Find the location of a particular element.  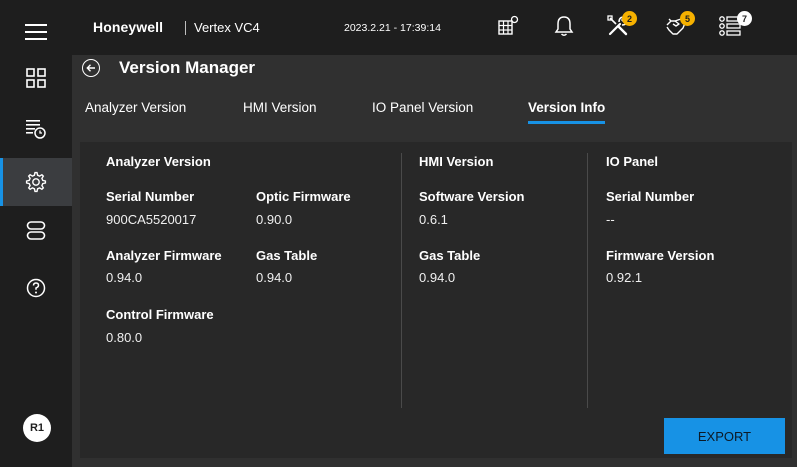

user-initials: R1 is located at coordinates (37, 428).